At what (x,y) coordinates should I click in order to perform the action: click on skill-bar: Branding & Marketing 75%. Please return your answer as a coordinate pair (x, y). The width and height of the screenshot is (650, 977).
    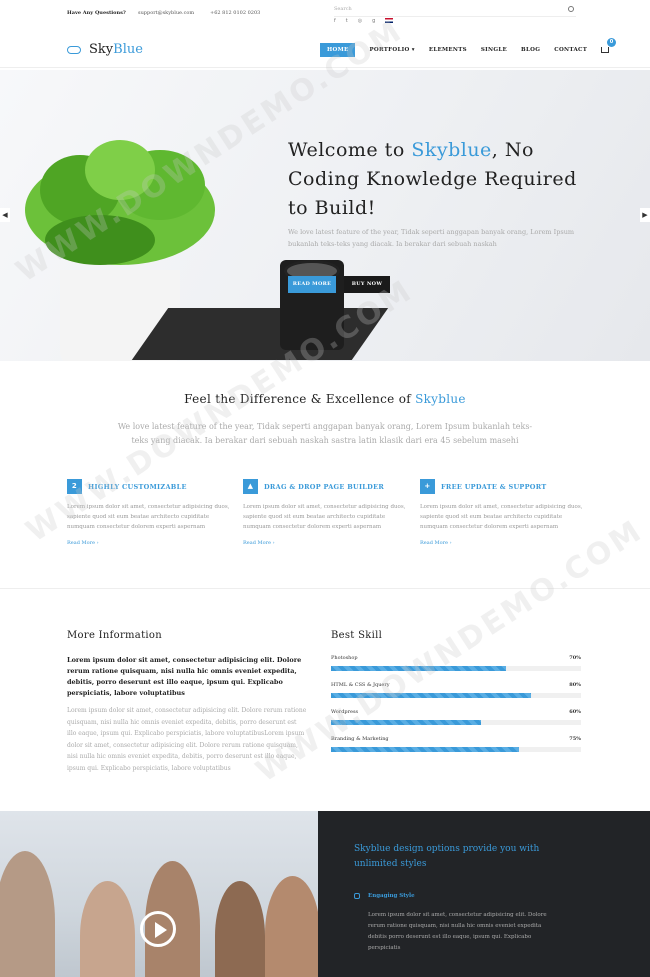
    Looking at the image, I should click on (456, 744).